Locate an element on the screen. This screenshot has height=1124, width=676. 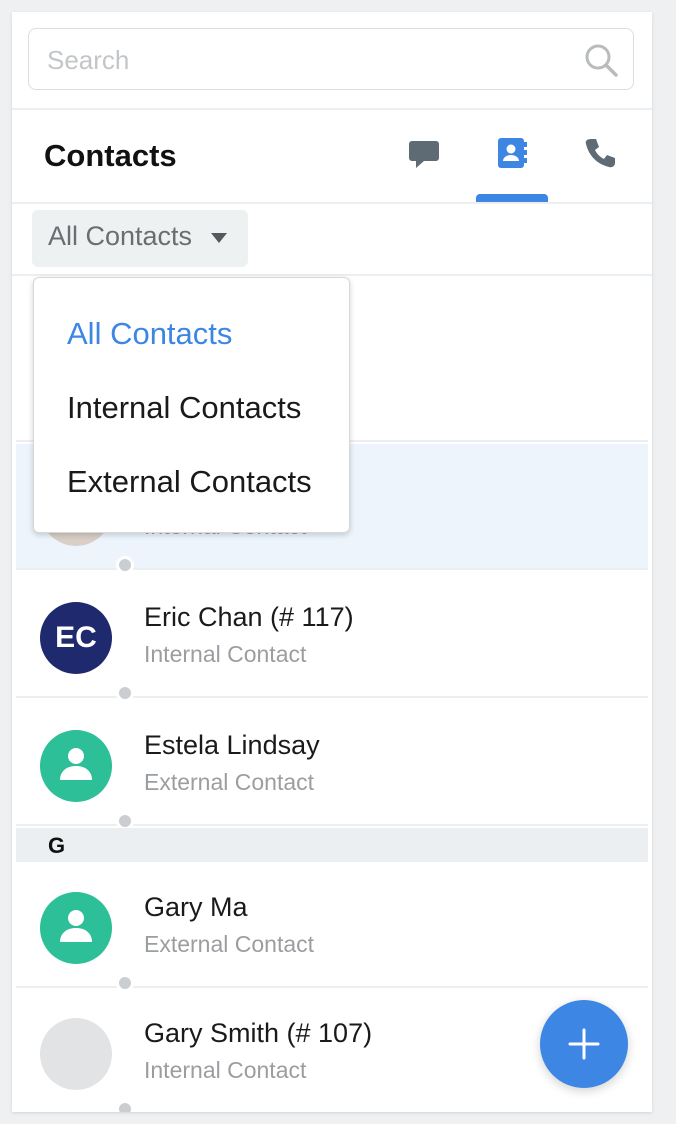
list-item: EC Eric Chan (# 117) Internal Contact is located at coordinates (332, 637).